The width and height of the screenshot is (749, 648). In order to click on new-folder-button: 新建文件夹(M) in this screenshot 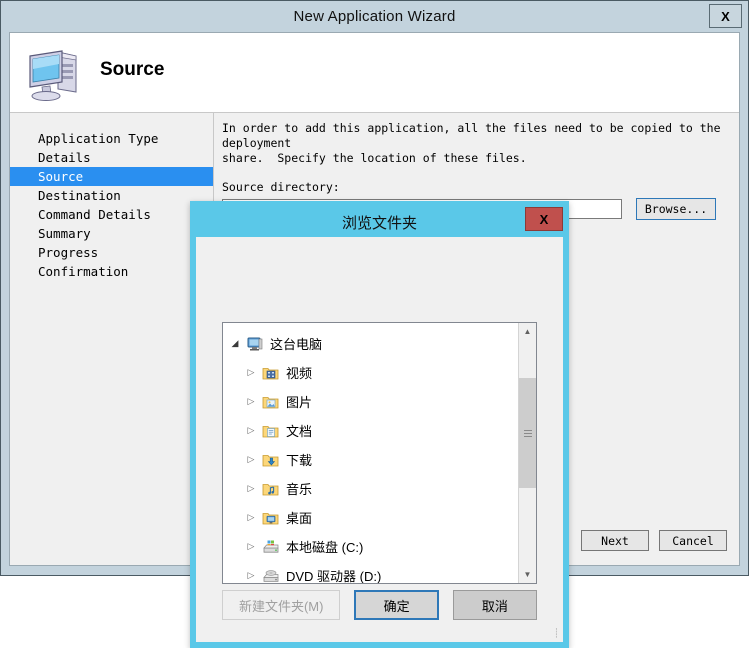, I will do `click(281, 605)`.